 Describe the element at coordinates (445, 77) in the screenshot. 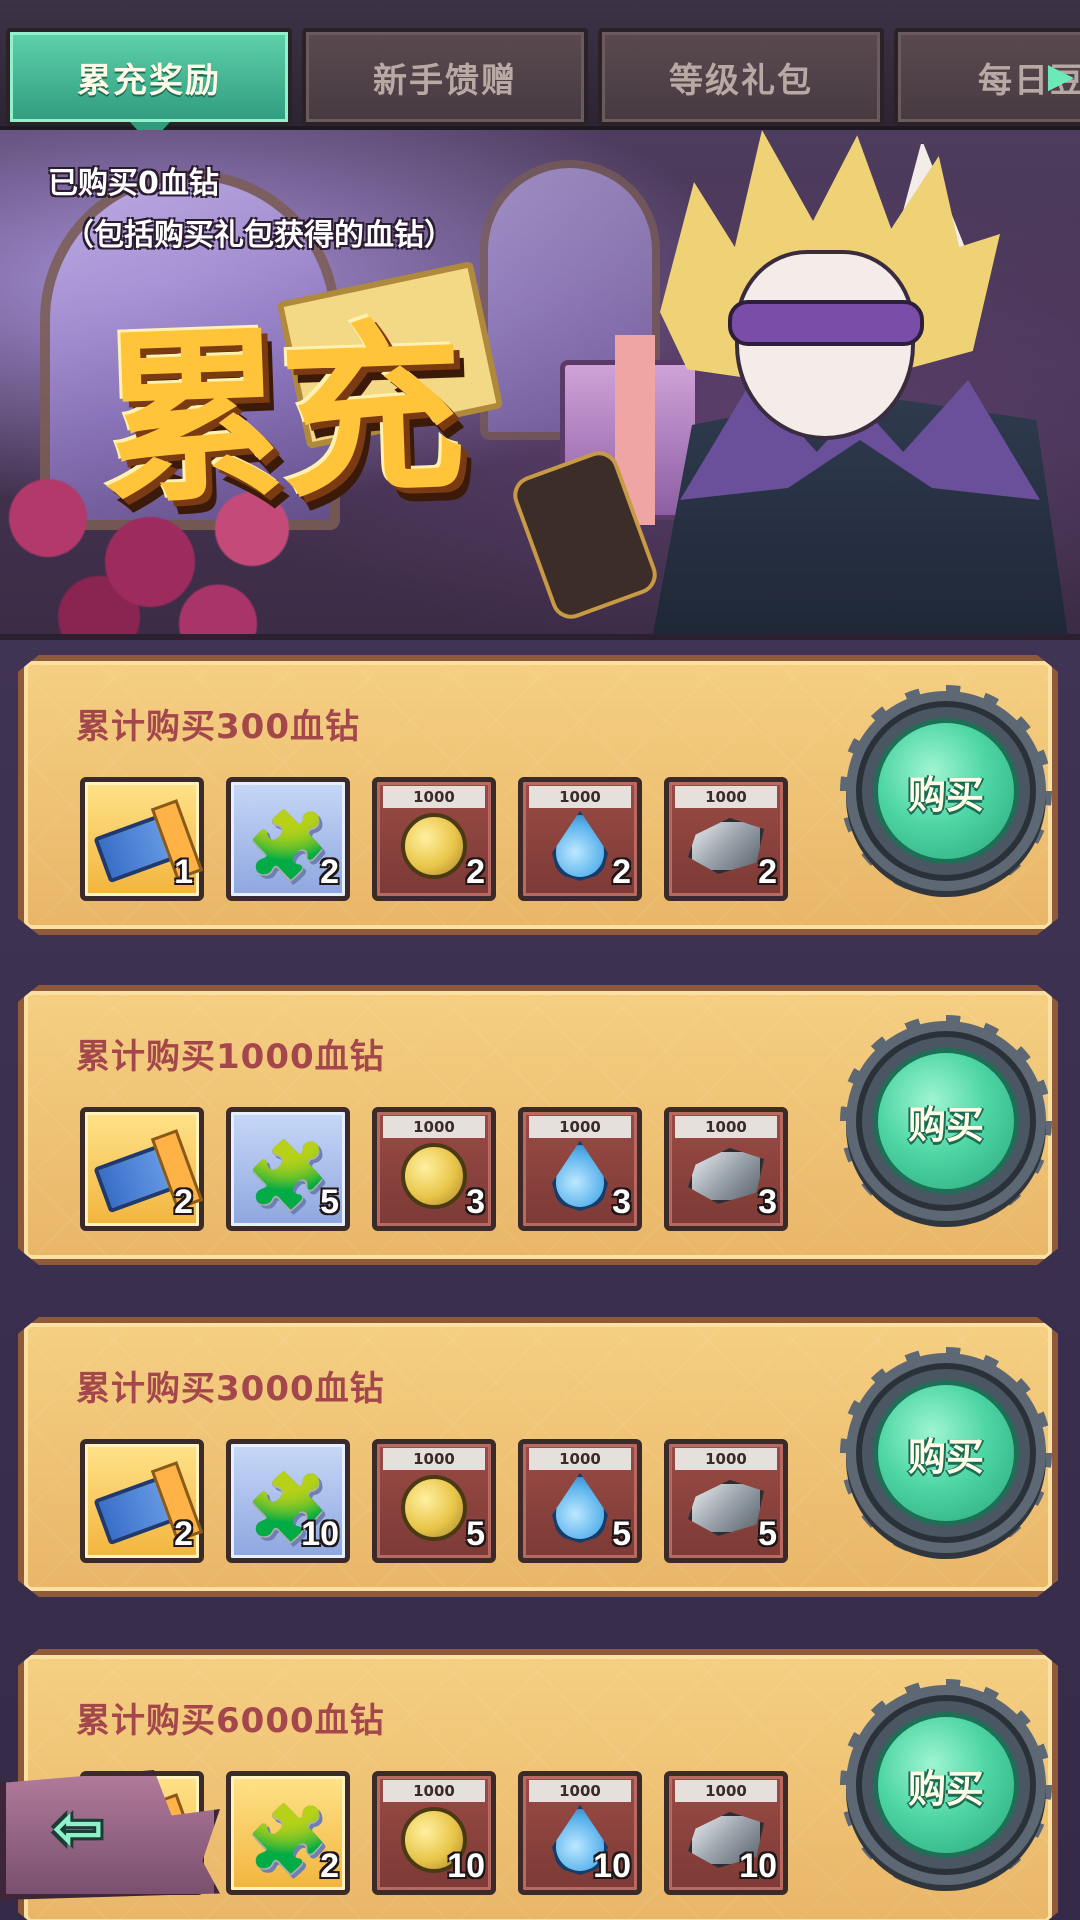

I see `tab-newbie-gift: 新手馈赠` at that location.